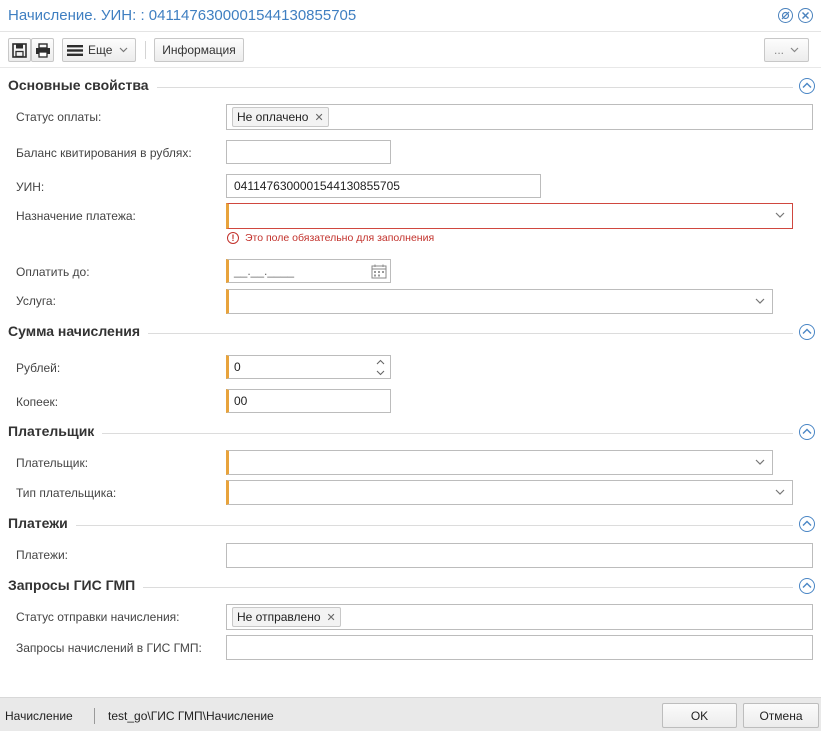 The height and width of the screenshot is (731, 821). I want to click on close-icon, so click(805, 15).